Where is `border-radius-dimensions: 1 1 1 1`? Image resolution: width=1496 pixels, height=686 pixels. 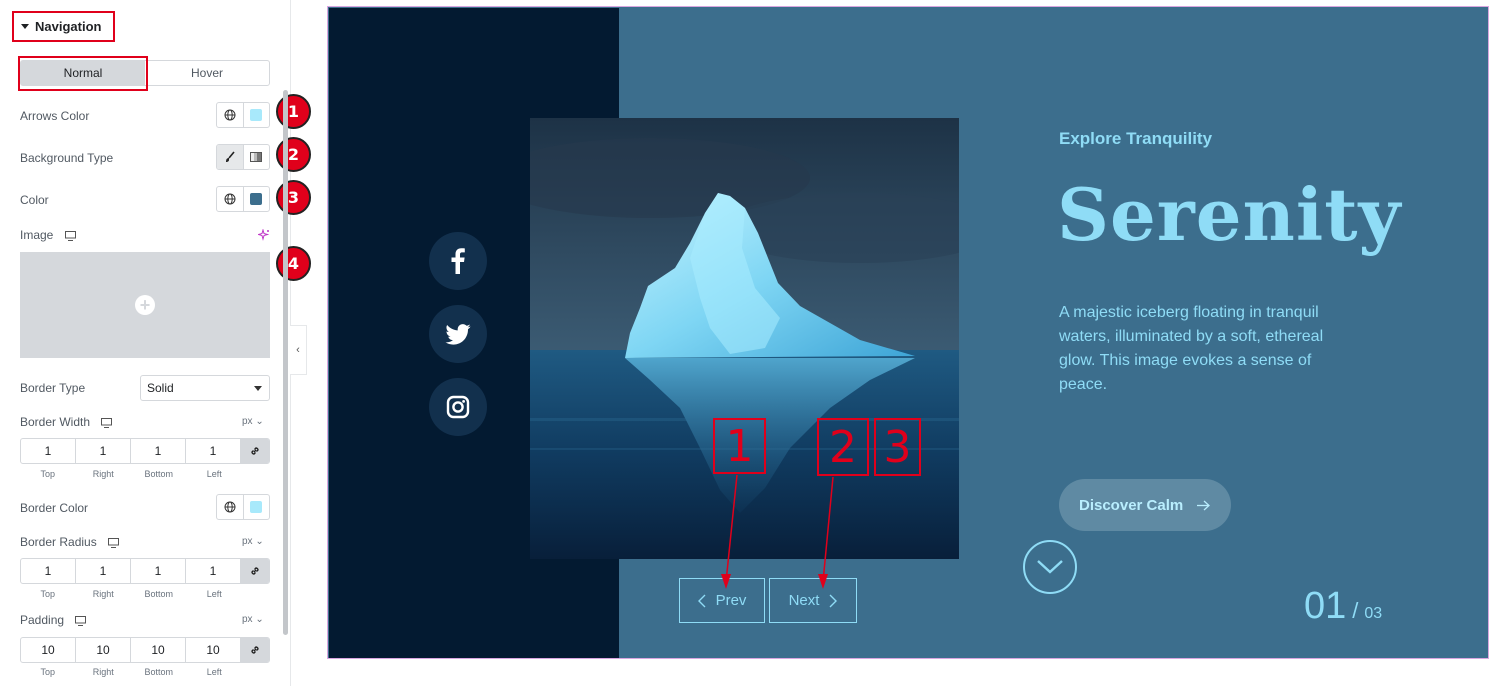 border-radius-dimensions: 1 1 1 1 is located at coordinates (145, 571).